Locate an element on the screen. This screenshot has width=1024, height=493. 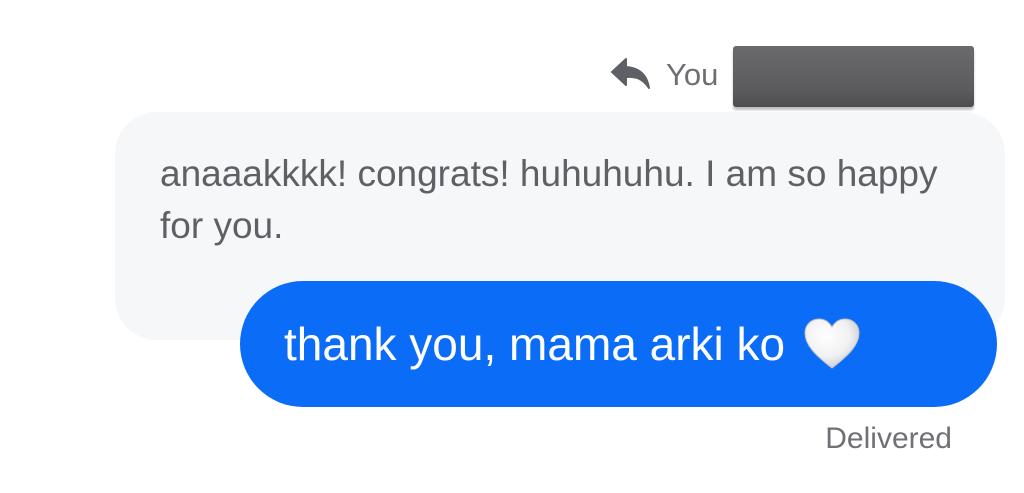
reply-arrow-icon is located at coordinates (631, 74).